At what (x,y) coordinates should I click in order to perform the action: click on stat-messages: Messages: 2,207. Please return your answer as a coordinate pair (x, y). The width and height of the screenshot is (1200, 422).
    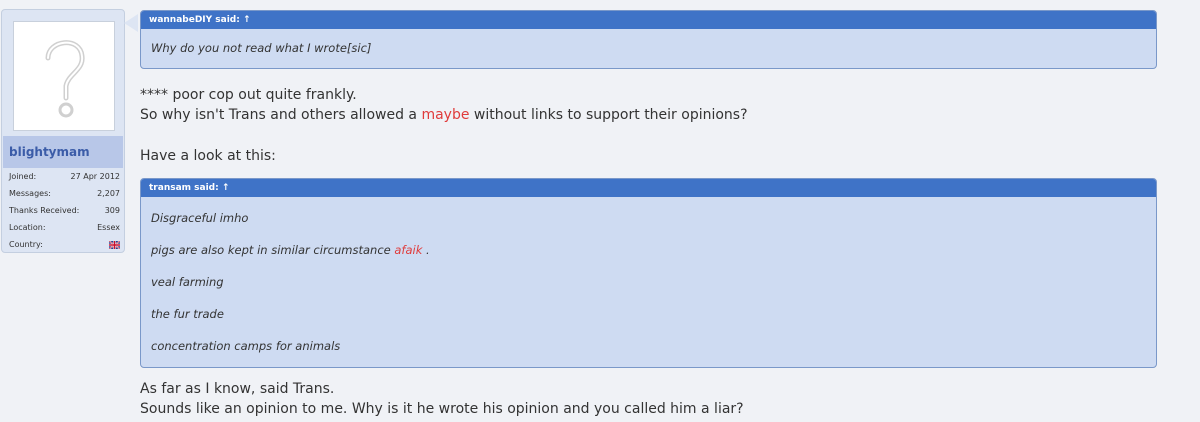
    Looking at the image, I should click on (64, 193).